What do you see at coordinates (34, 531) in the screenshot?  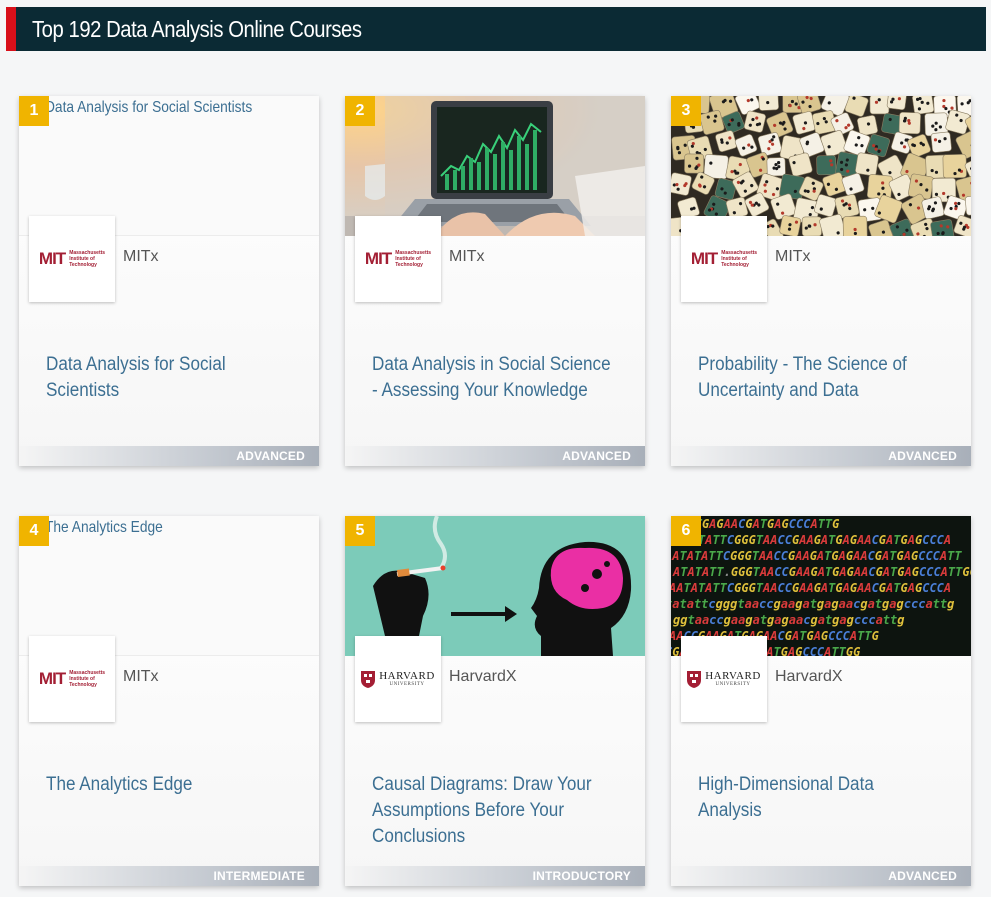 I see `rank-badge: 4` at bounding box center [34, 531].